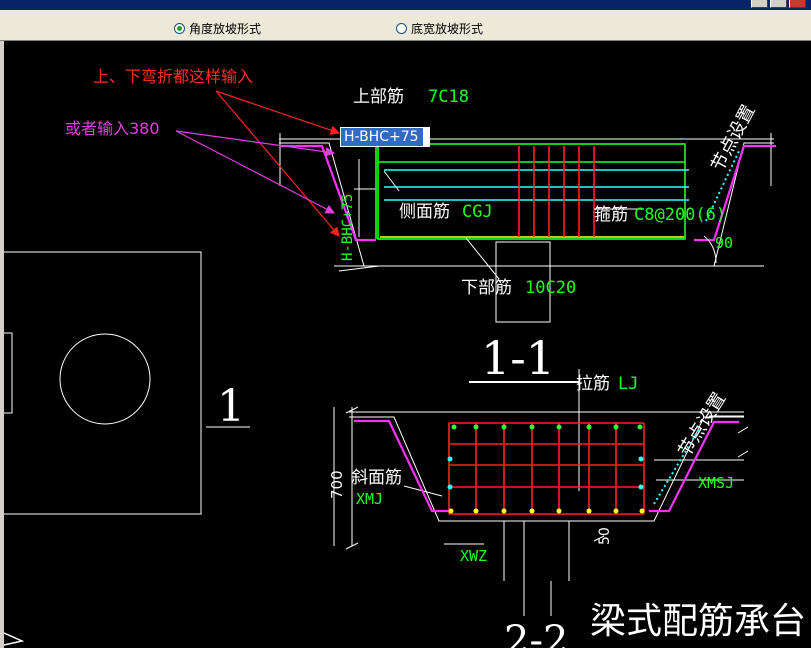  I want to click on xmsj-value: XMSJ, so click(716, 483).